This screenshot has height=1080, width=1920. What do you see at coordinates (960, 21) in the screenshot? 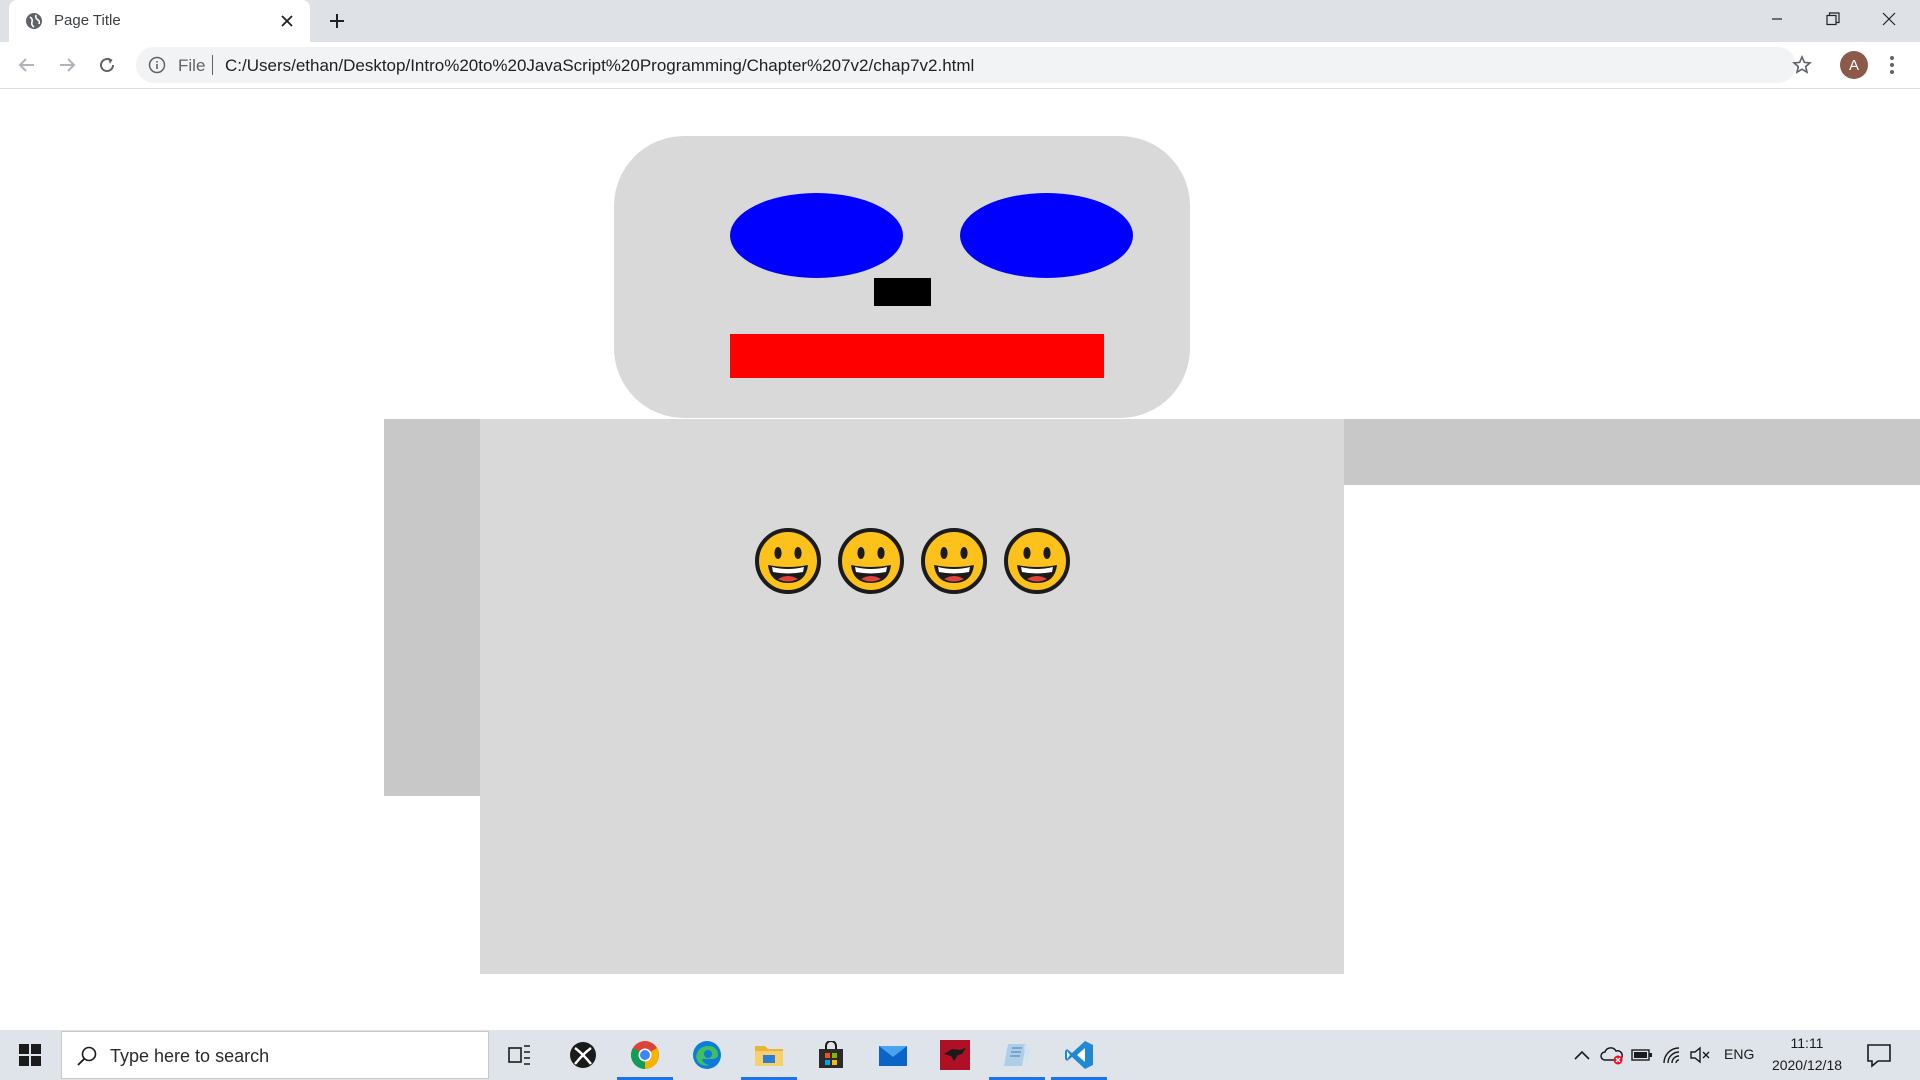
I see `browser-titlebar: Page Title` at bounding box center [960, 21].